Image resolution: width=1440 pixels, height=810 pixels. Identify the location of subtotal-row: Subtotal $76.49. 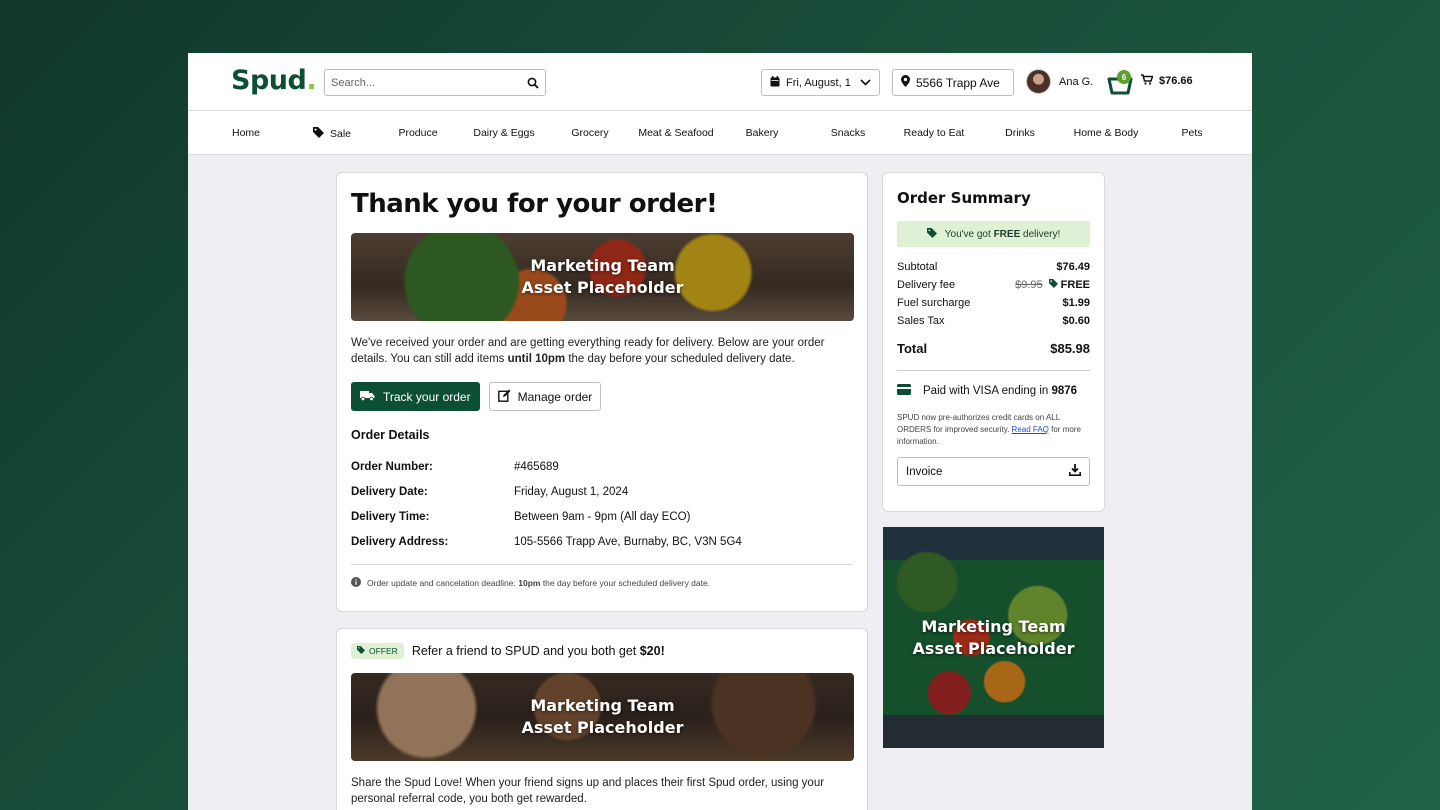
(993, 267).